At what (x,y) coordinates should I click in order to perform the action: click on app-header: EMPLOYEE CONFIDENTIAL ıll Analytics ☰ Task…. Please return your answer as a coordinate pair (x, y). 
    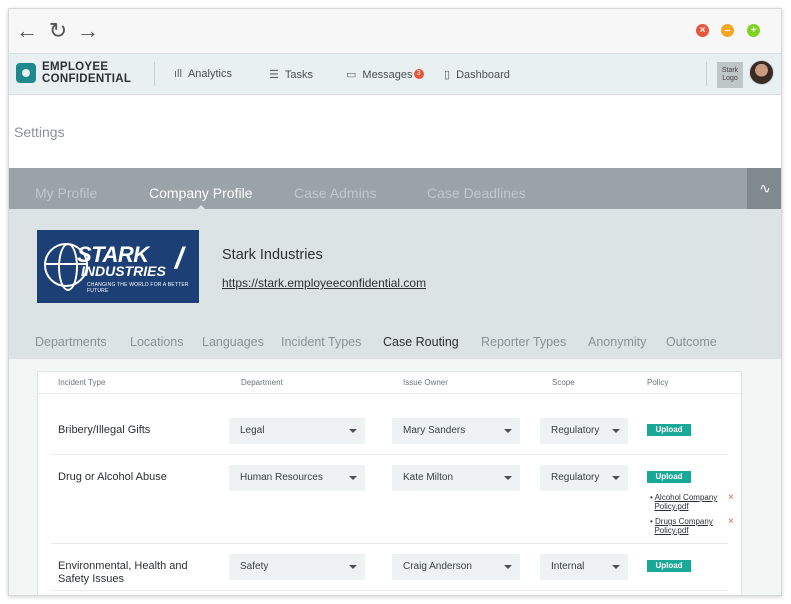
    Looking at the image, I should click on (395, 74).